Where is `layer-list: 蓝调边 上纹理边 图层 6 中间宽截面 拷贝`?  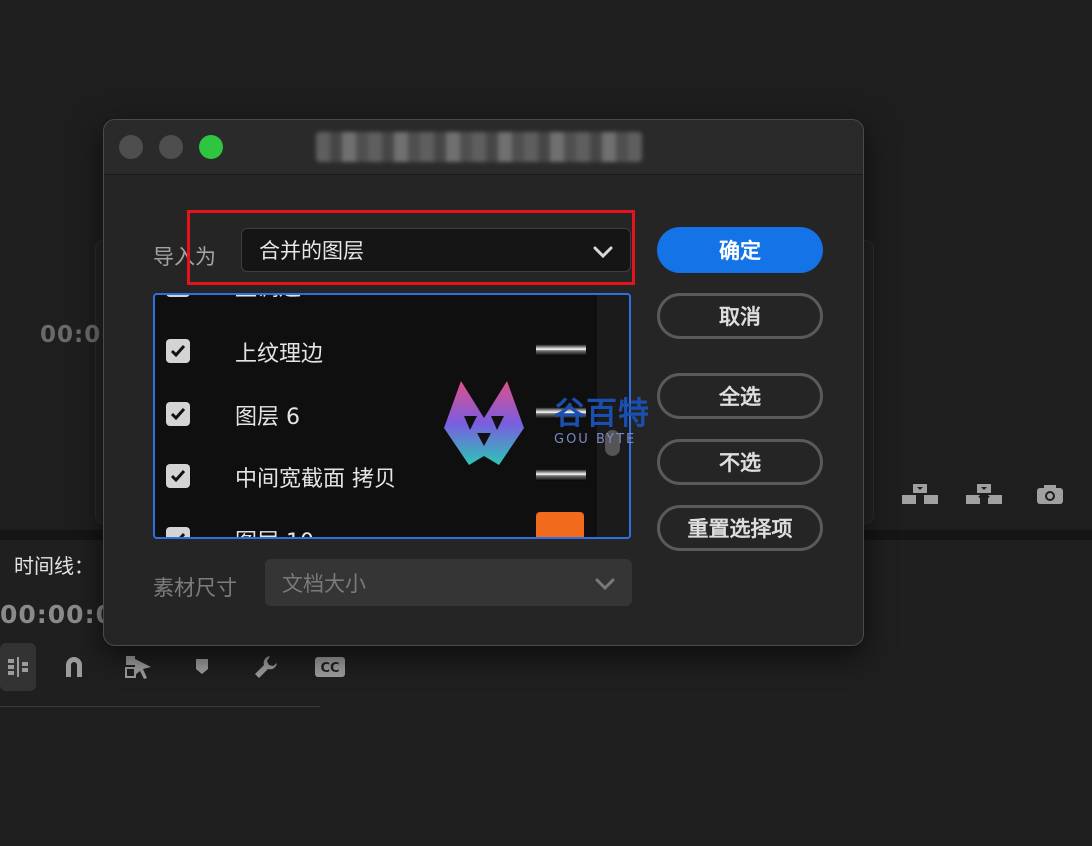
layer-list: 蓝调边 上纹理边 图层 6 中间宽截面 拷贝 is located at coordinates (392, 416).